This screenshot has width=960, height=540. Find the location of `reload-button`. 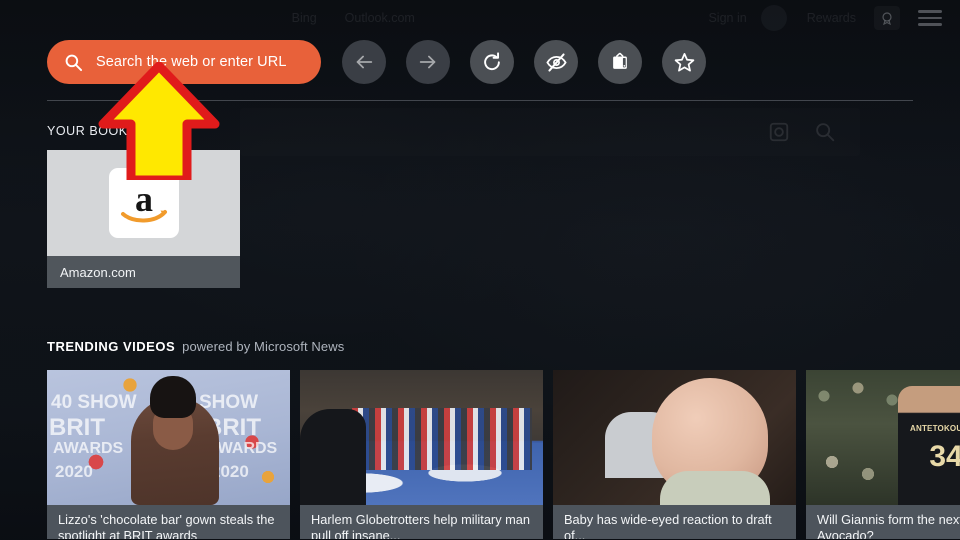

reload-button is located at coordinates (492, 62).